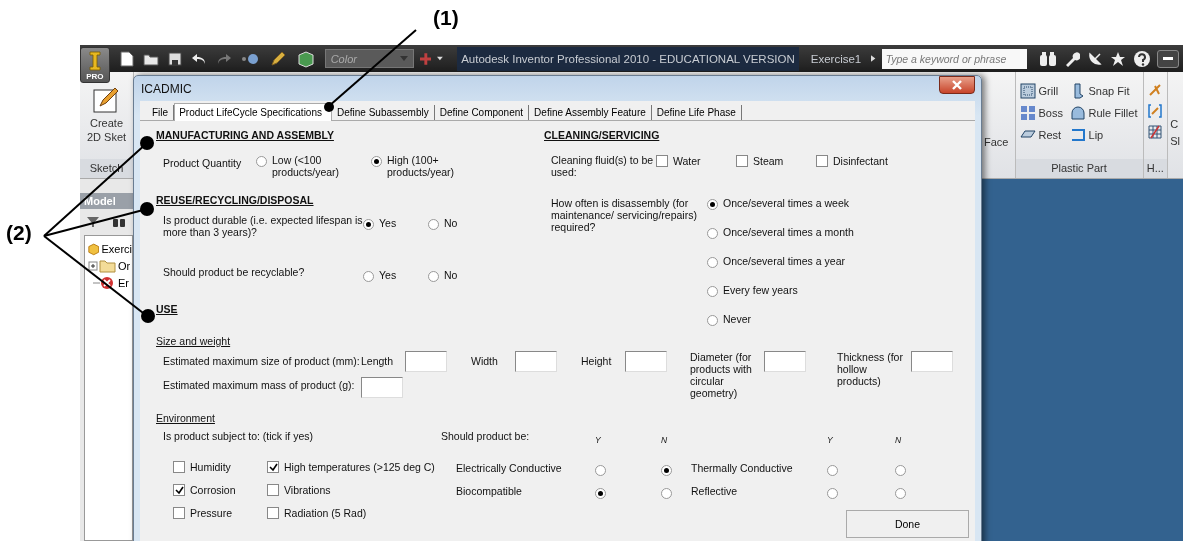 The height and width of the screenshot is (541, 1183). Describe the element at coordinates (788, 232) in the screenshot. I see `option-label: Once/several times a month` at that location.